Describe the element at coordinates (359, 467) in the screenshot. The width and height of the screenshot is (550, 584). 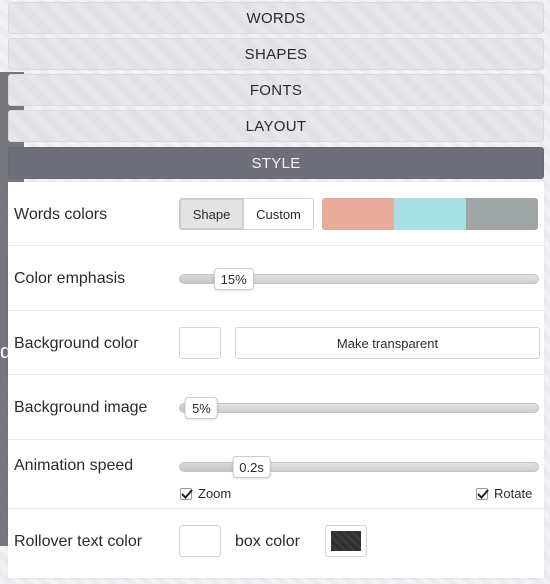
I see `animation-speed-slider: 0.2s` at that location.